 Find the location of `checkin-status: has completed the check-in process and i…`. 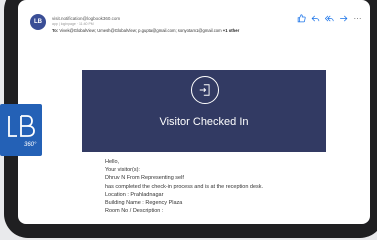

checkin-status: has completed the check-in process and i… is located at coordinates (184, 186).